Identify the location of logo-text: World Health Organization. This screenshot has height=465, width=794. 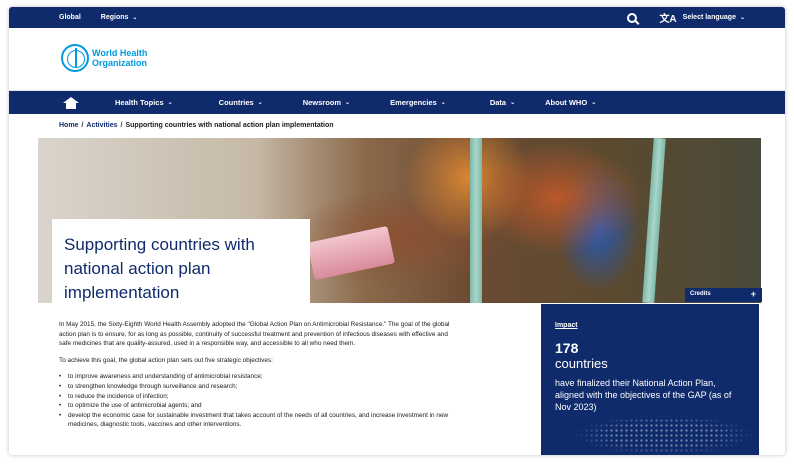
(119, 58).